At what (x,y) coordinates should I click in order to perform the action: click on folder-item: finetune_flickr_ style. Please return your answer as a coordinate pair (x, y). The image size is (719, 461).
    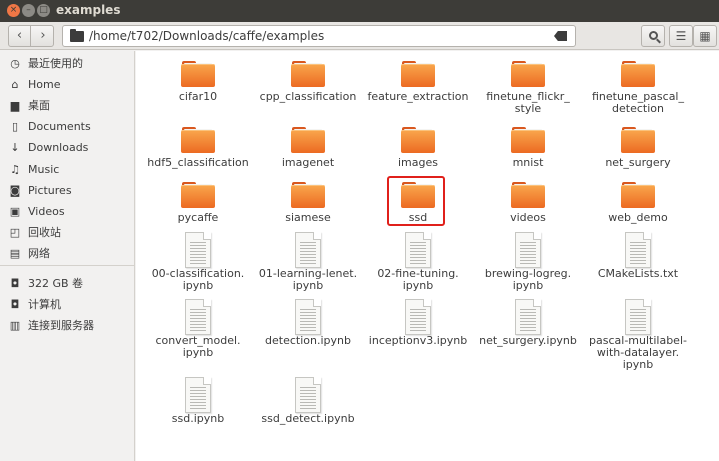
    Looking at the image, I should click on (528, 88).